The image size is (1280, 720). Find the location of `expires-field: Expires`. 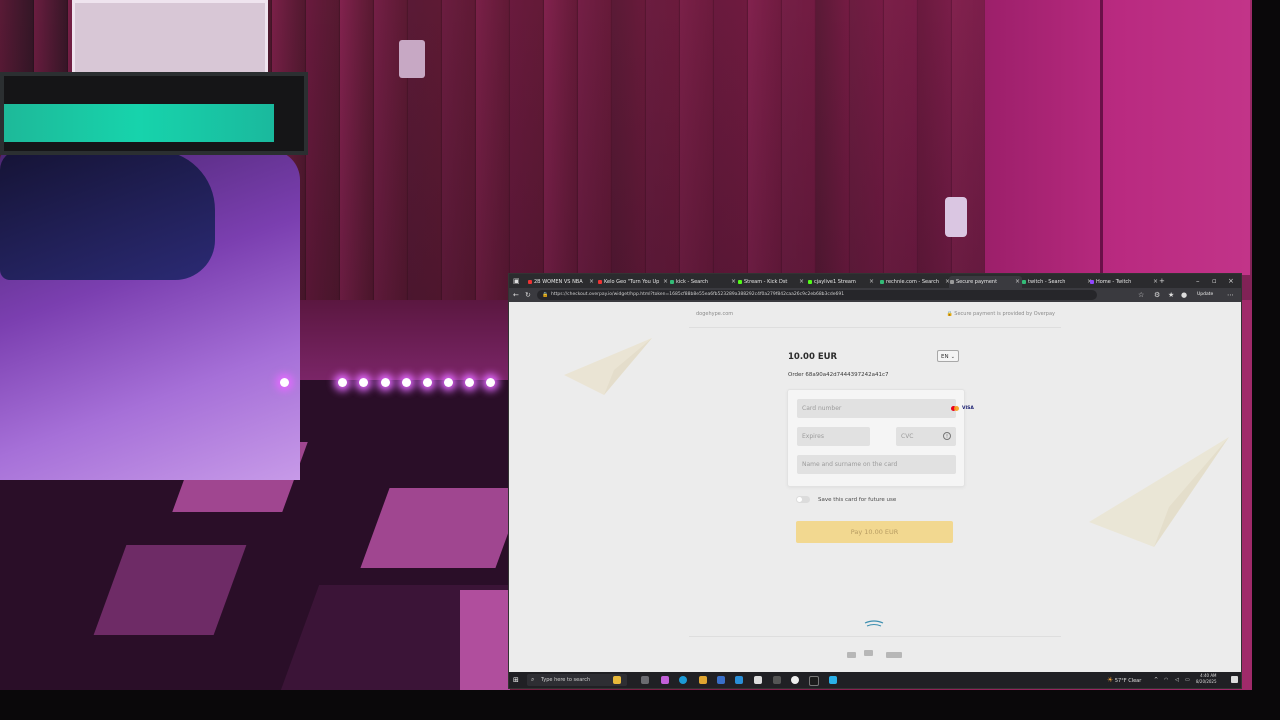

expires-field: Expires is located at coordinates (833, 436).